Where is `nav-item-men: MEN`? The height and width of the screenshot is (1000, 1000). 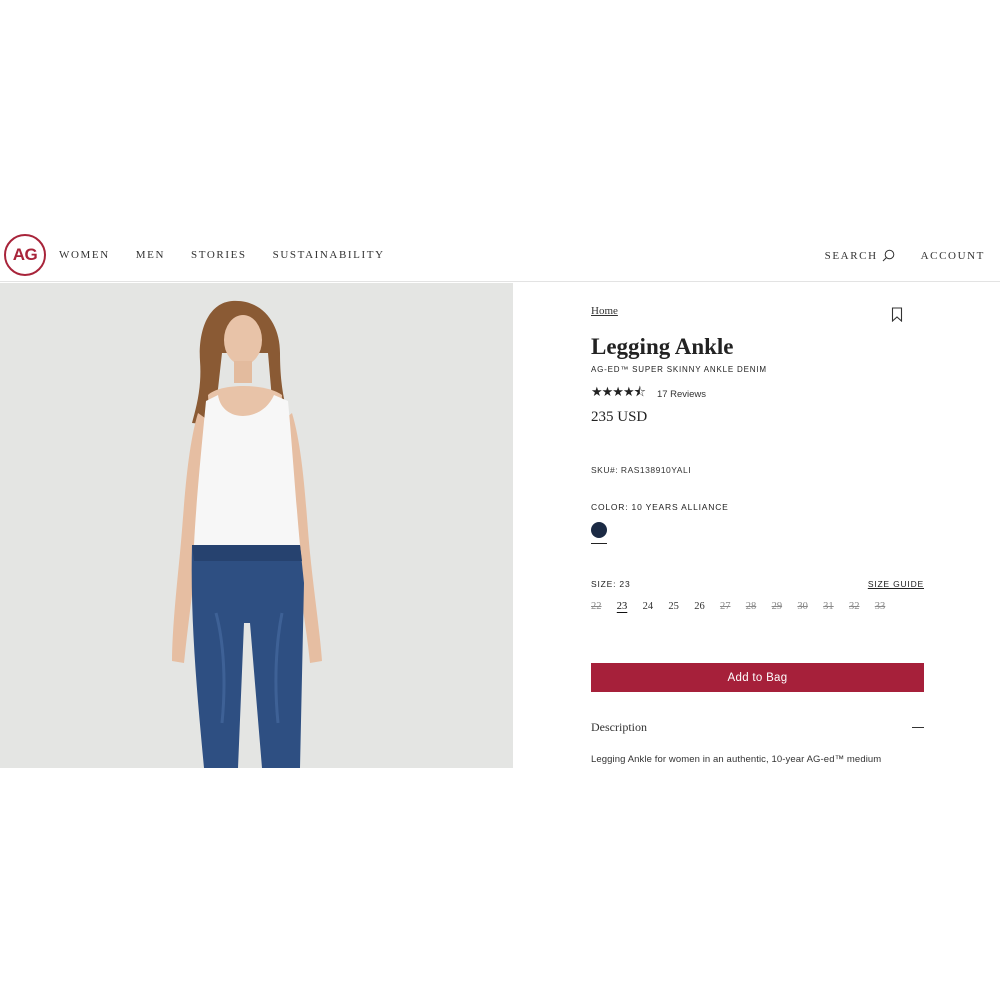 nav-item-men: MEN is located at coordinates (150, 255).